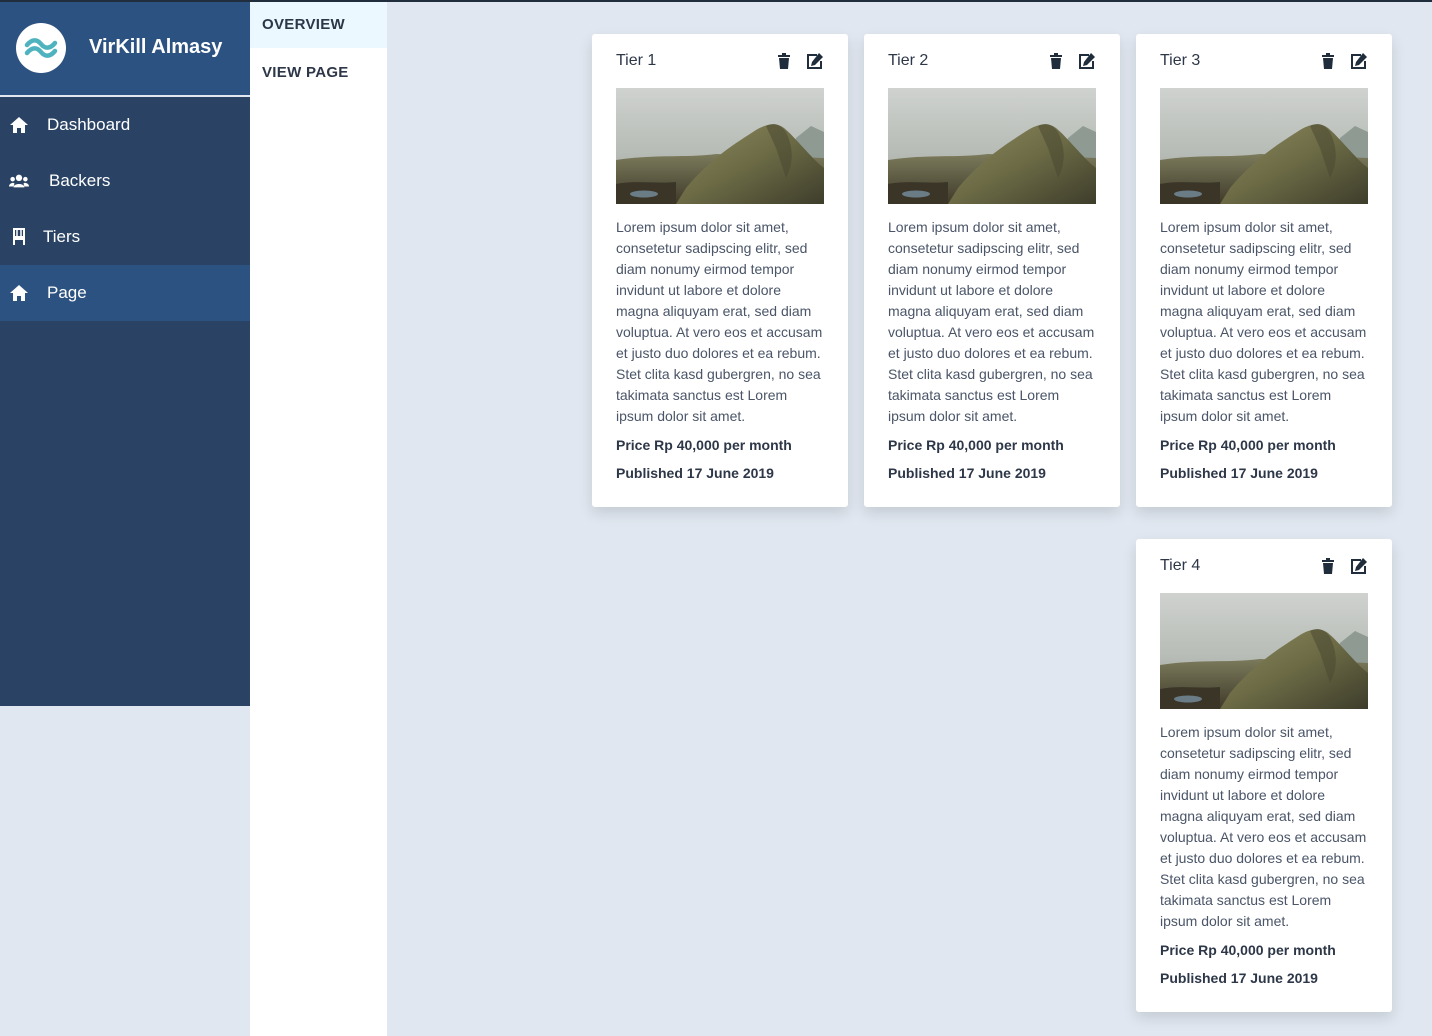 This screenshot has height=1036, width=1432. What do you see at coordinates (318, 24) in the screenshot?
I see `tab-overview: OVERVIEW` at bounding box center [318, 24].